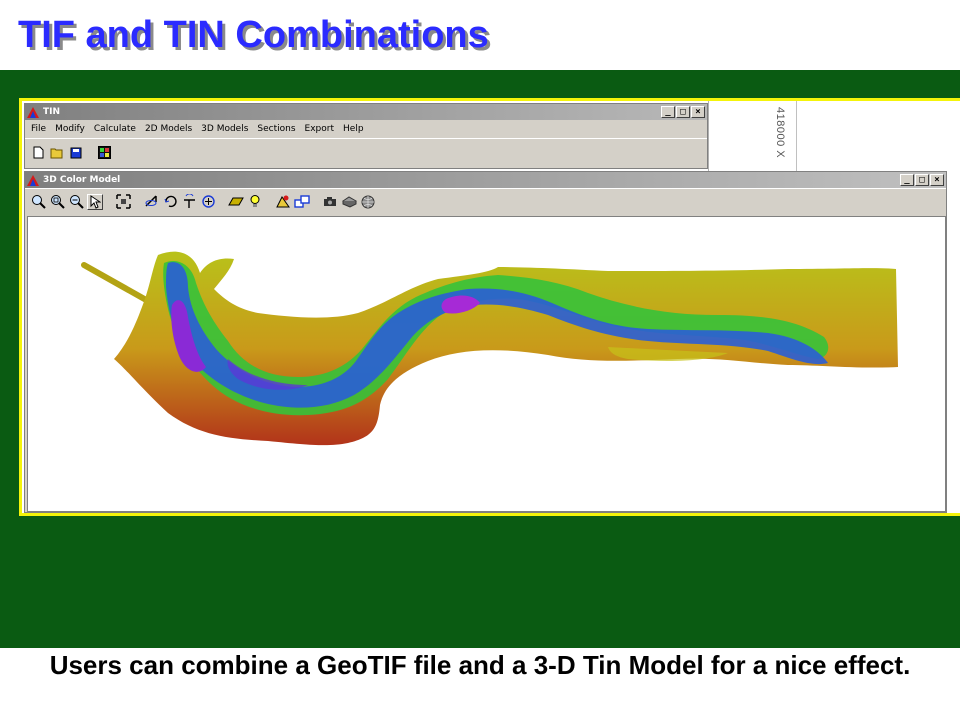 The height and width of the screenshot is (720, 960). What do you see at coordinates (366, 152) in the screenshot?
I see `tin-toolbar` at bounding box center [366, 152].